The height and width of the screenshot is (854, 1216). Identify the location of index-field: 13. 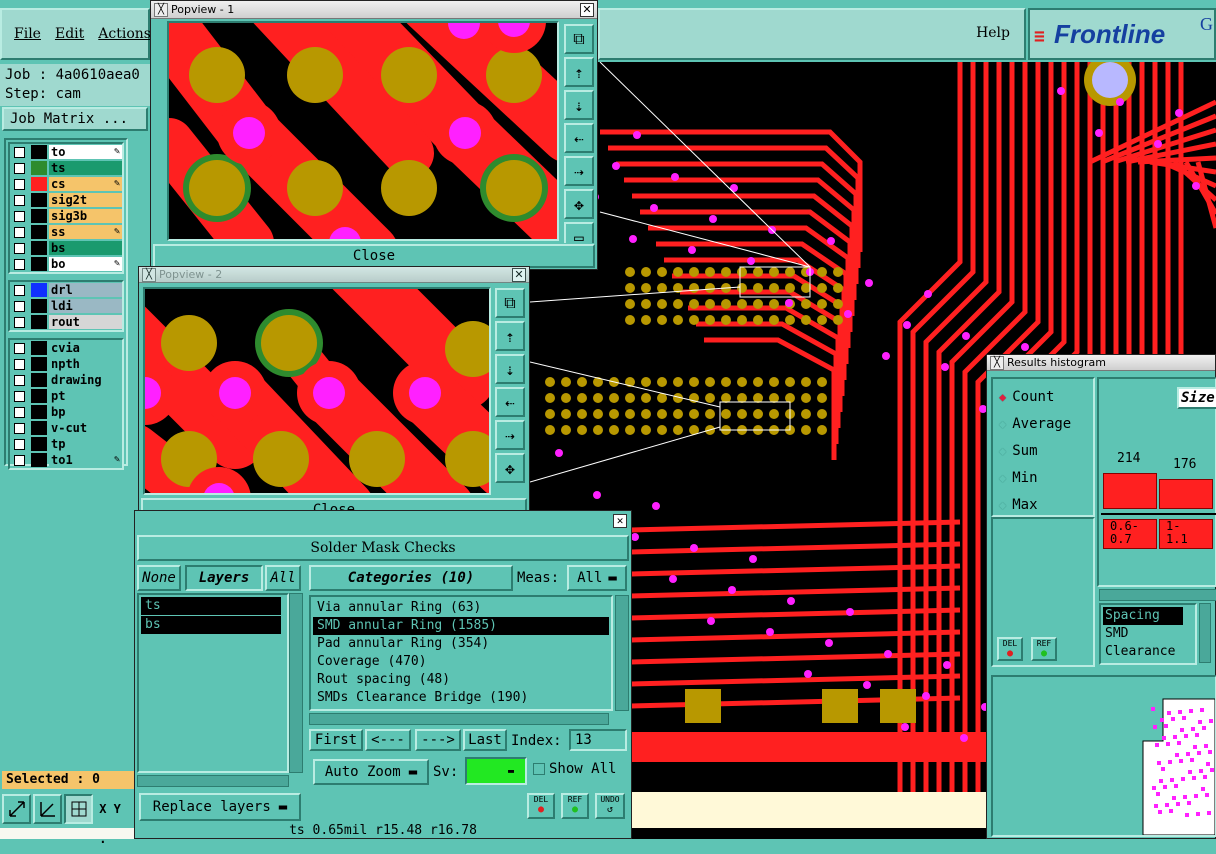
(598, 740).